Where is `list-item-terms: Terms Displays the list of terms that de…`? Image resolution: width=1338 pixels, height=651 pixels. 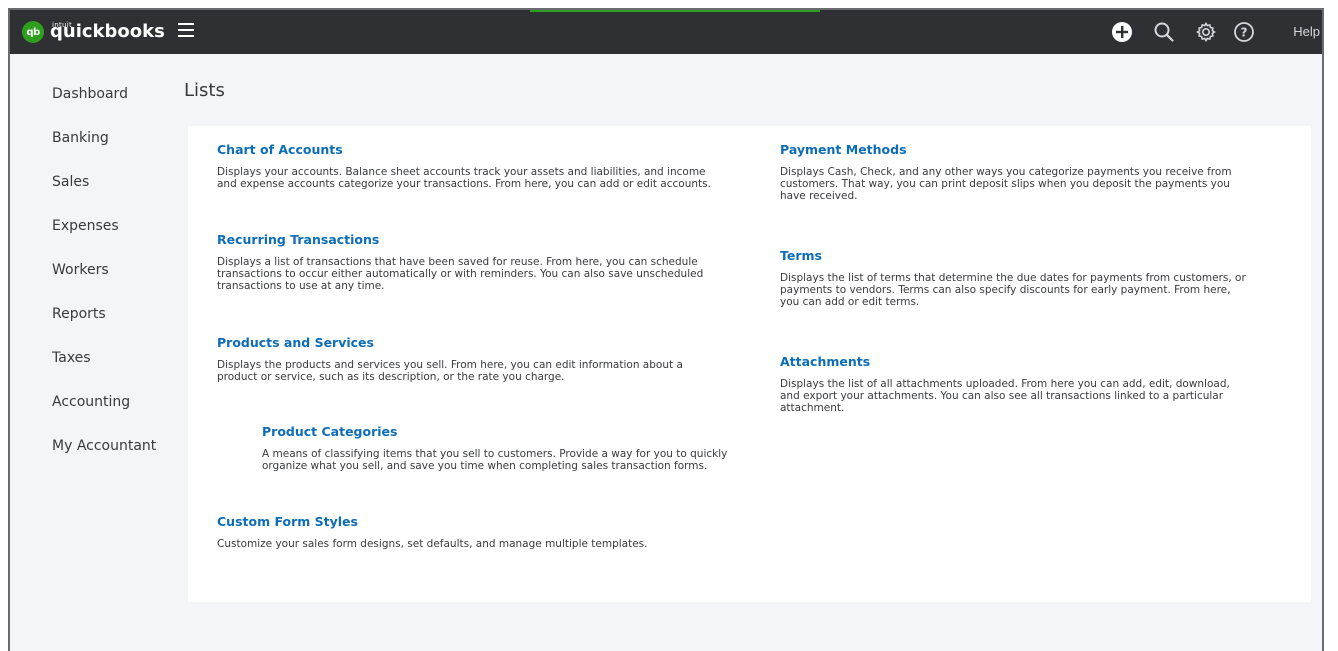 list-item-terms: Terms Displays the list of terms that de… is located at coordinates (1013, 277).